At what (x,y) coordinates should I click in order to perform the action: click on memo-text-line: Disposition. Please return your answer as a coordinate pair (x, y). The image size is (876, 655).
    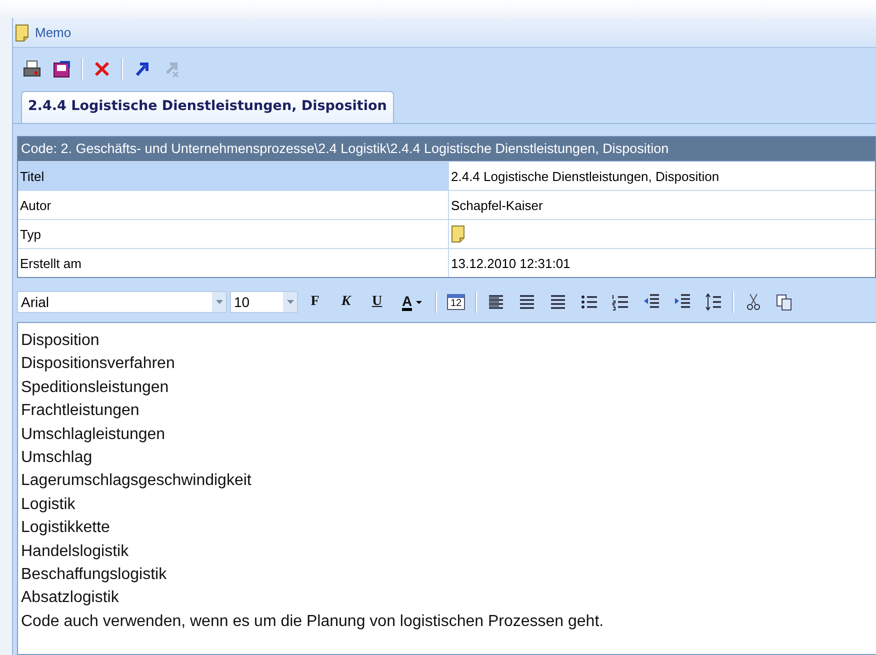
    Looking at the image, I should click on (60, 341).